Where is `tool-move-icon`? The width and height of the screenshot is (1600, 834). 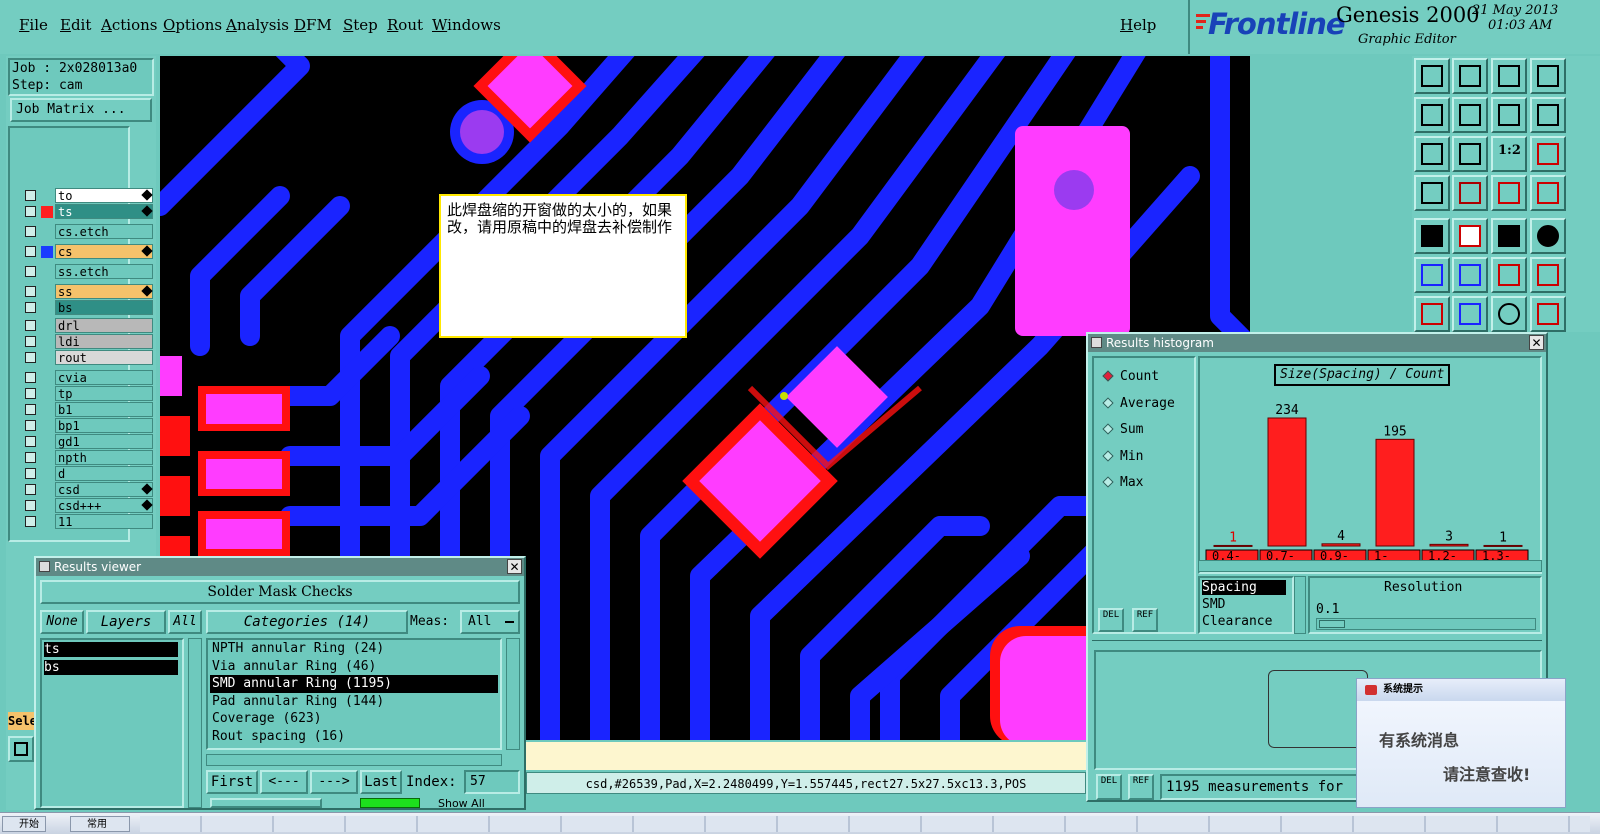
tool-move-icon is located at coordinates (1509, 275).